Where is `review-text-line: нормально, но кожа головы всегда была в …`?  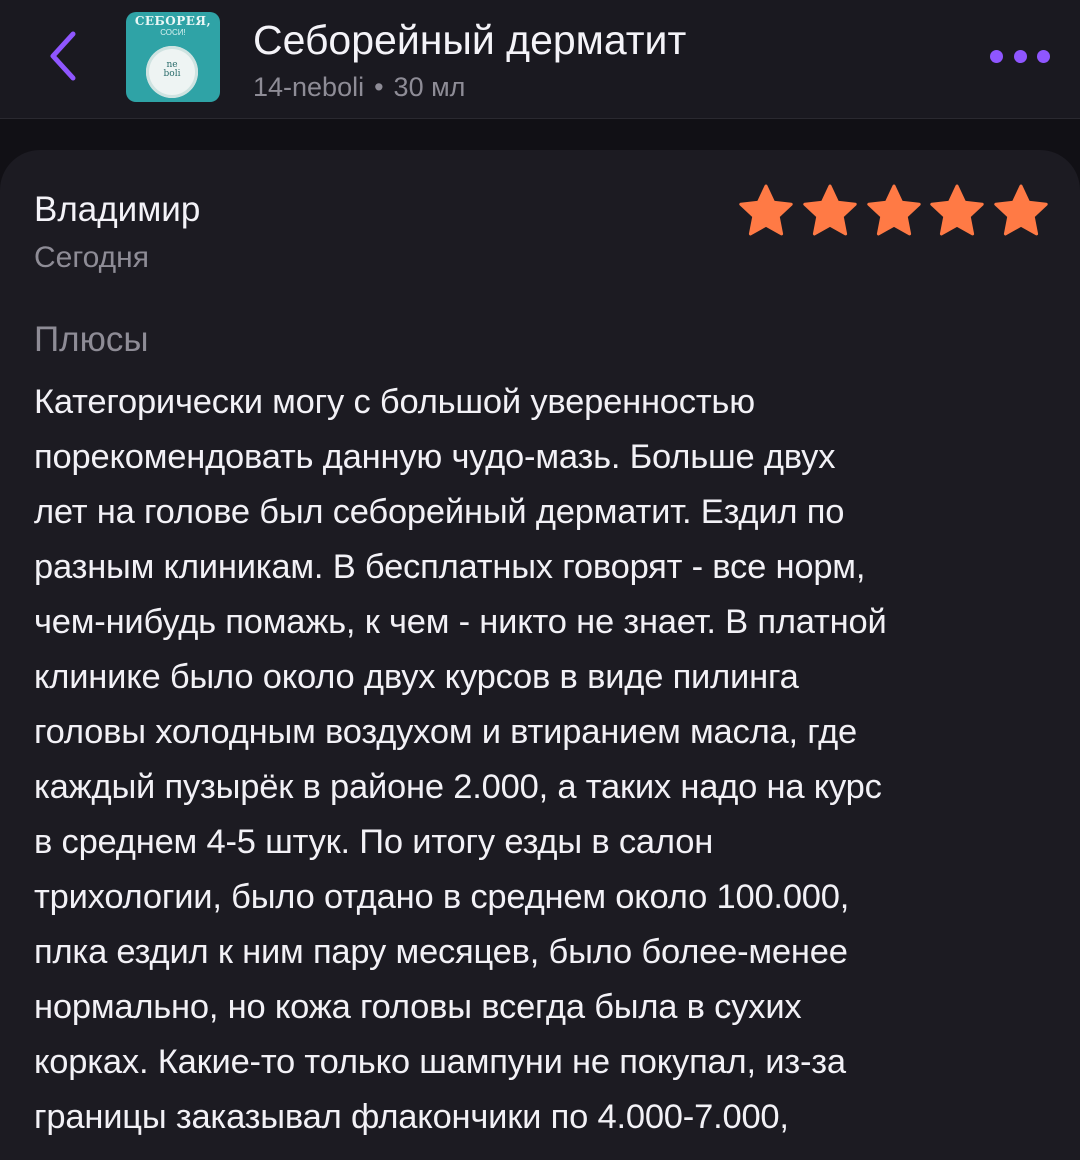 review-text-line: нормально, но кожа головы всегда была в … is located at coordinates (418, 1007).